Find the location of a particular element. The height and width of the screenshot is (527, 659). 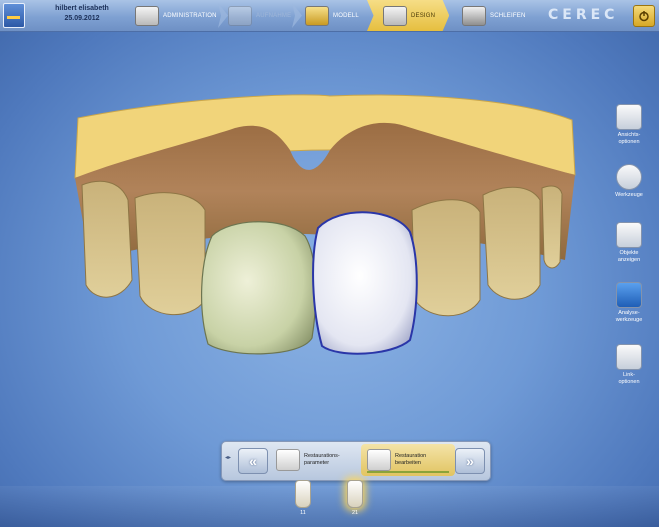

patient-date: 25.09.2012 is located at coordinates (82, 18).